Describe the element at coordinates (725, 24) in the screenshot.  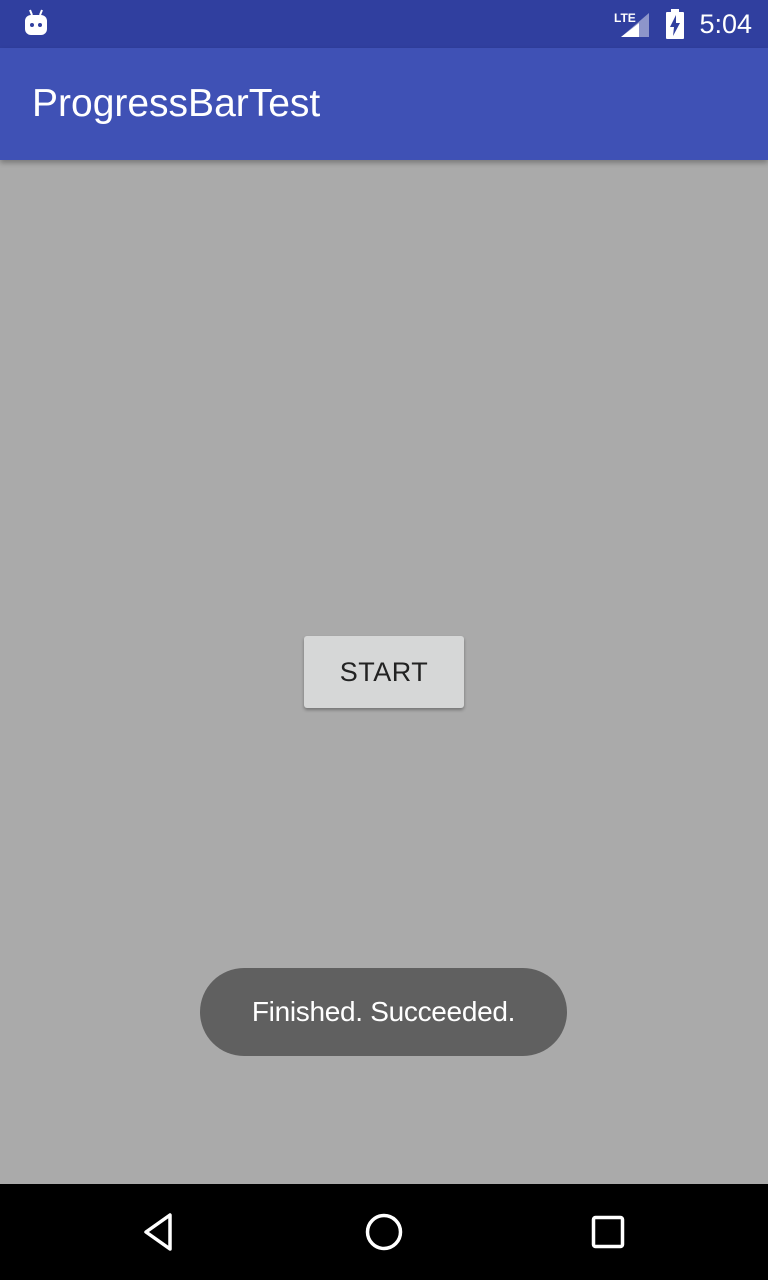
I see `status-time: 5:04` at that location.